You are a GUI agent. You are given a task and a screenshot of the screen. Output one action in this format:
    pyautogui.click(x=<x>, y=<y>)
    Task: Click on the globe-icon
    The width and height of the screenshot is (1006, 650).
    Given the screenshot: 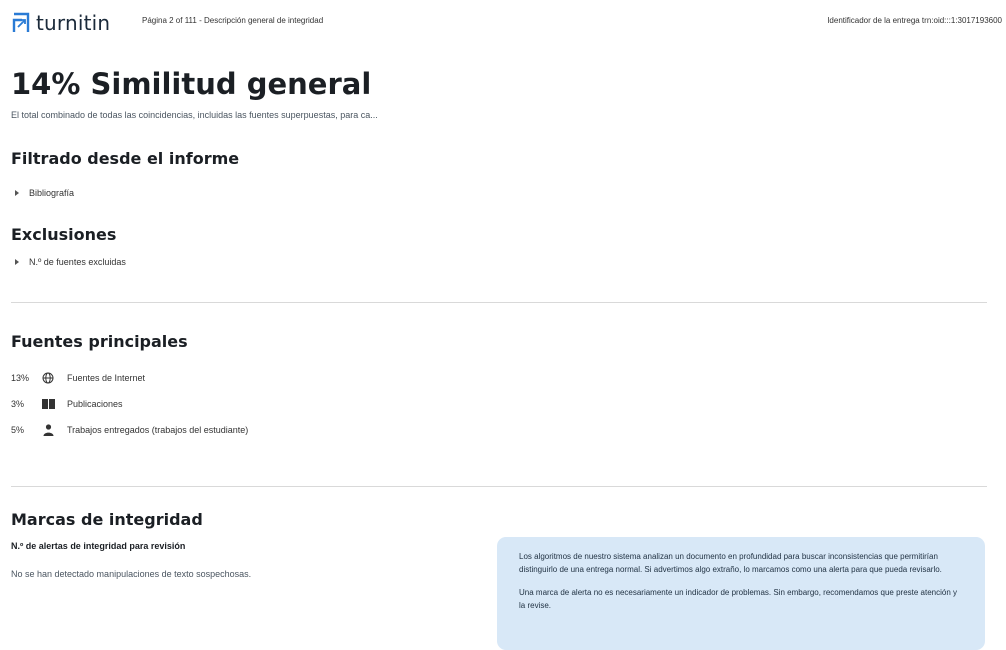 What is the action you would take?
    pyautogui.click(x=48, y=378)
    